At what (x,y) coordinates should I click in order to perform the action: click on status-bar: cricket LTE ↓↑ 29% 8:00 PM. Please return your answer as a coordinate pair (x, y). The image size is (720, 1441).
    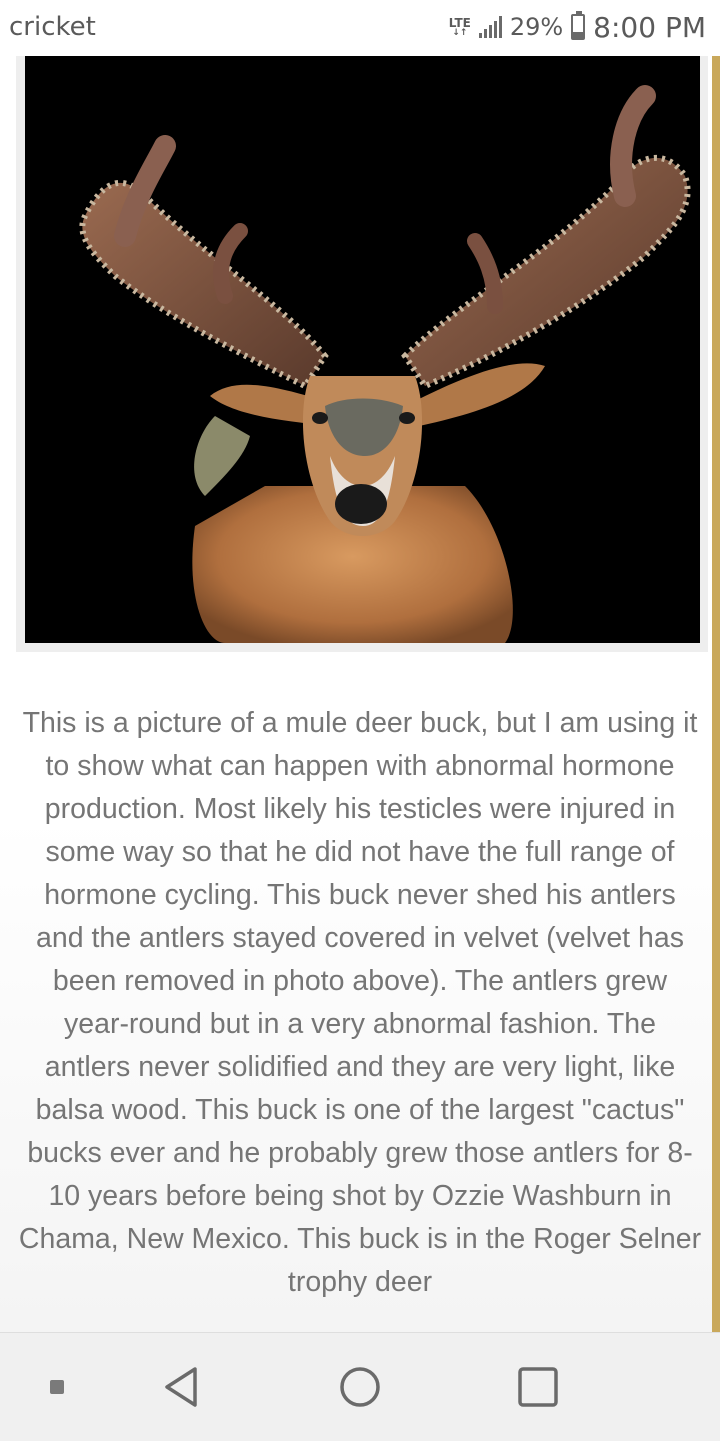
    Looking at the image, I should click on (360, 28).